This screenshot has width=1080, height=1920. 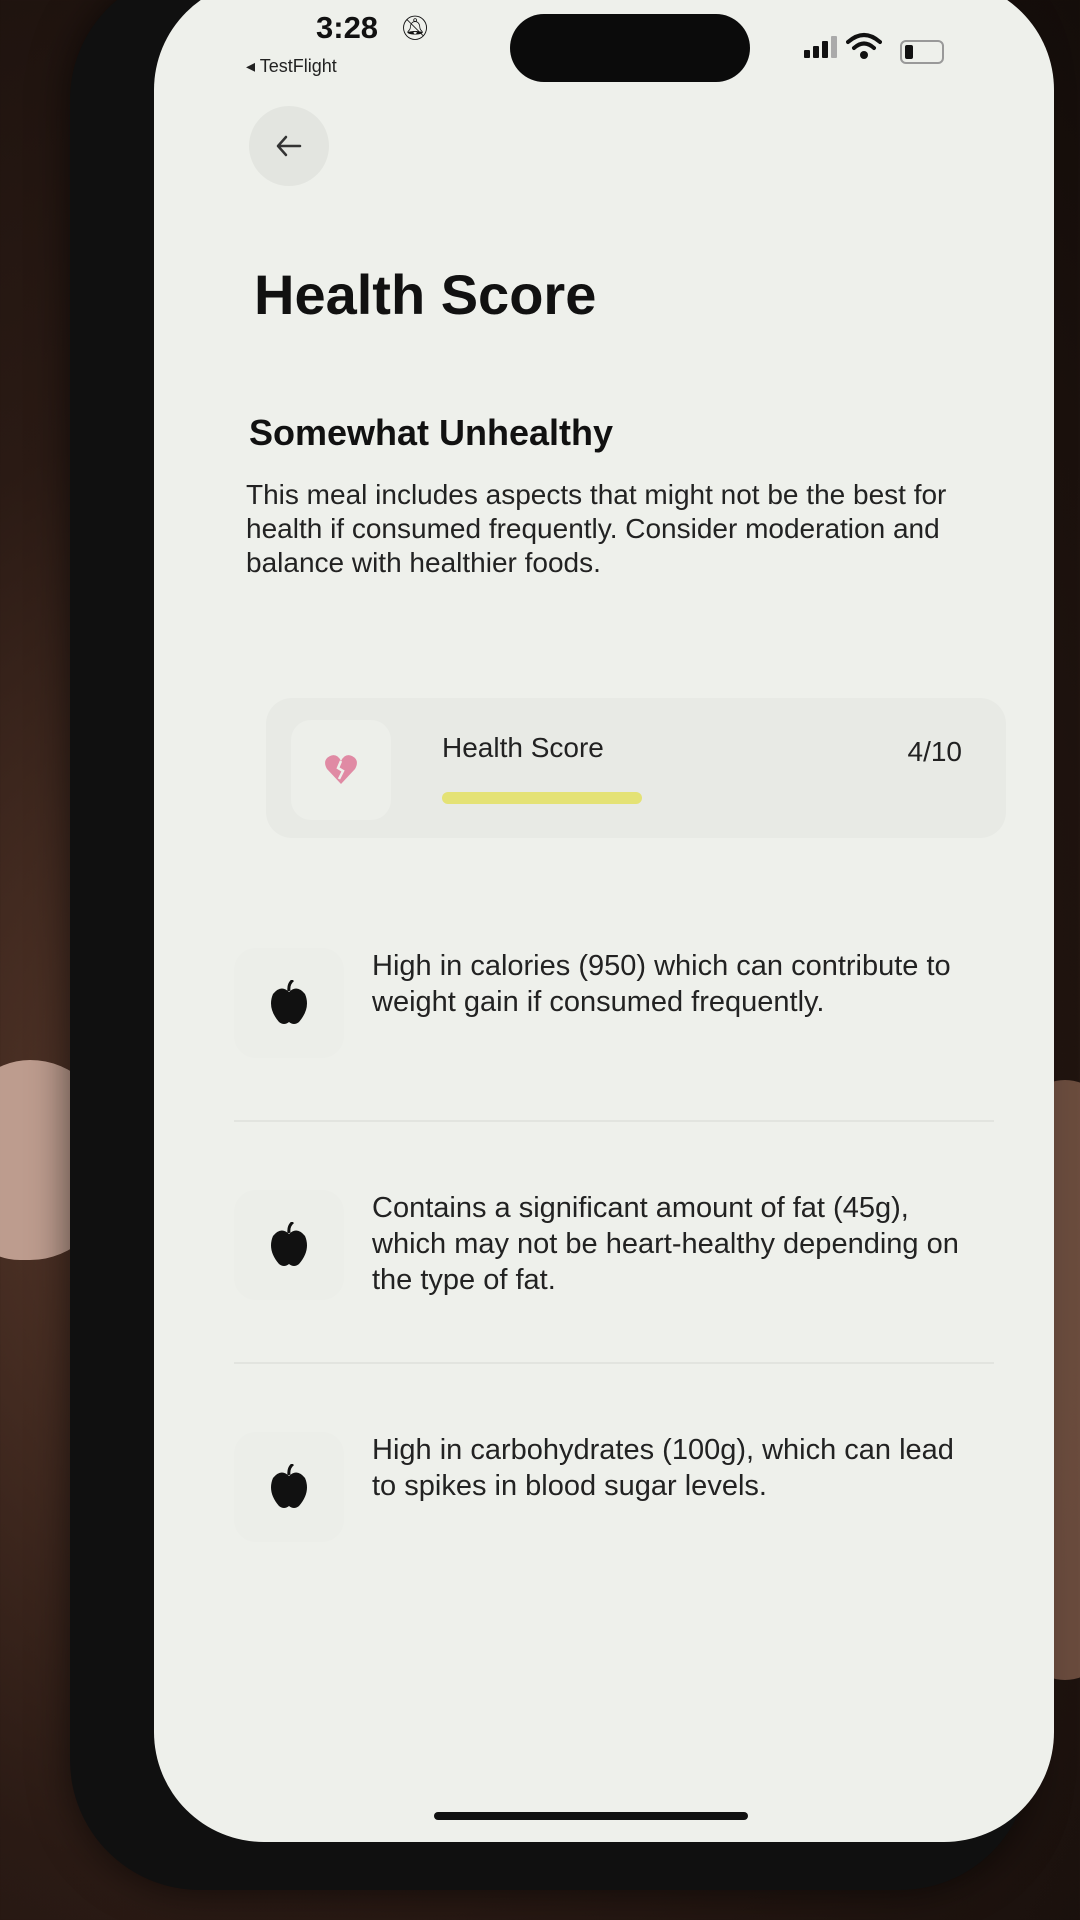 I want to click on health-score-card: Health Score 4/10, so click(x=636, y=768).